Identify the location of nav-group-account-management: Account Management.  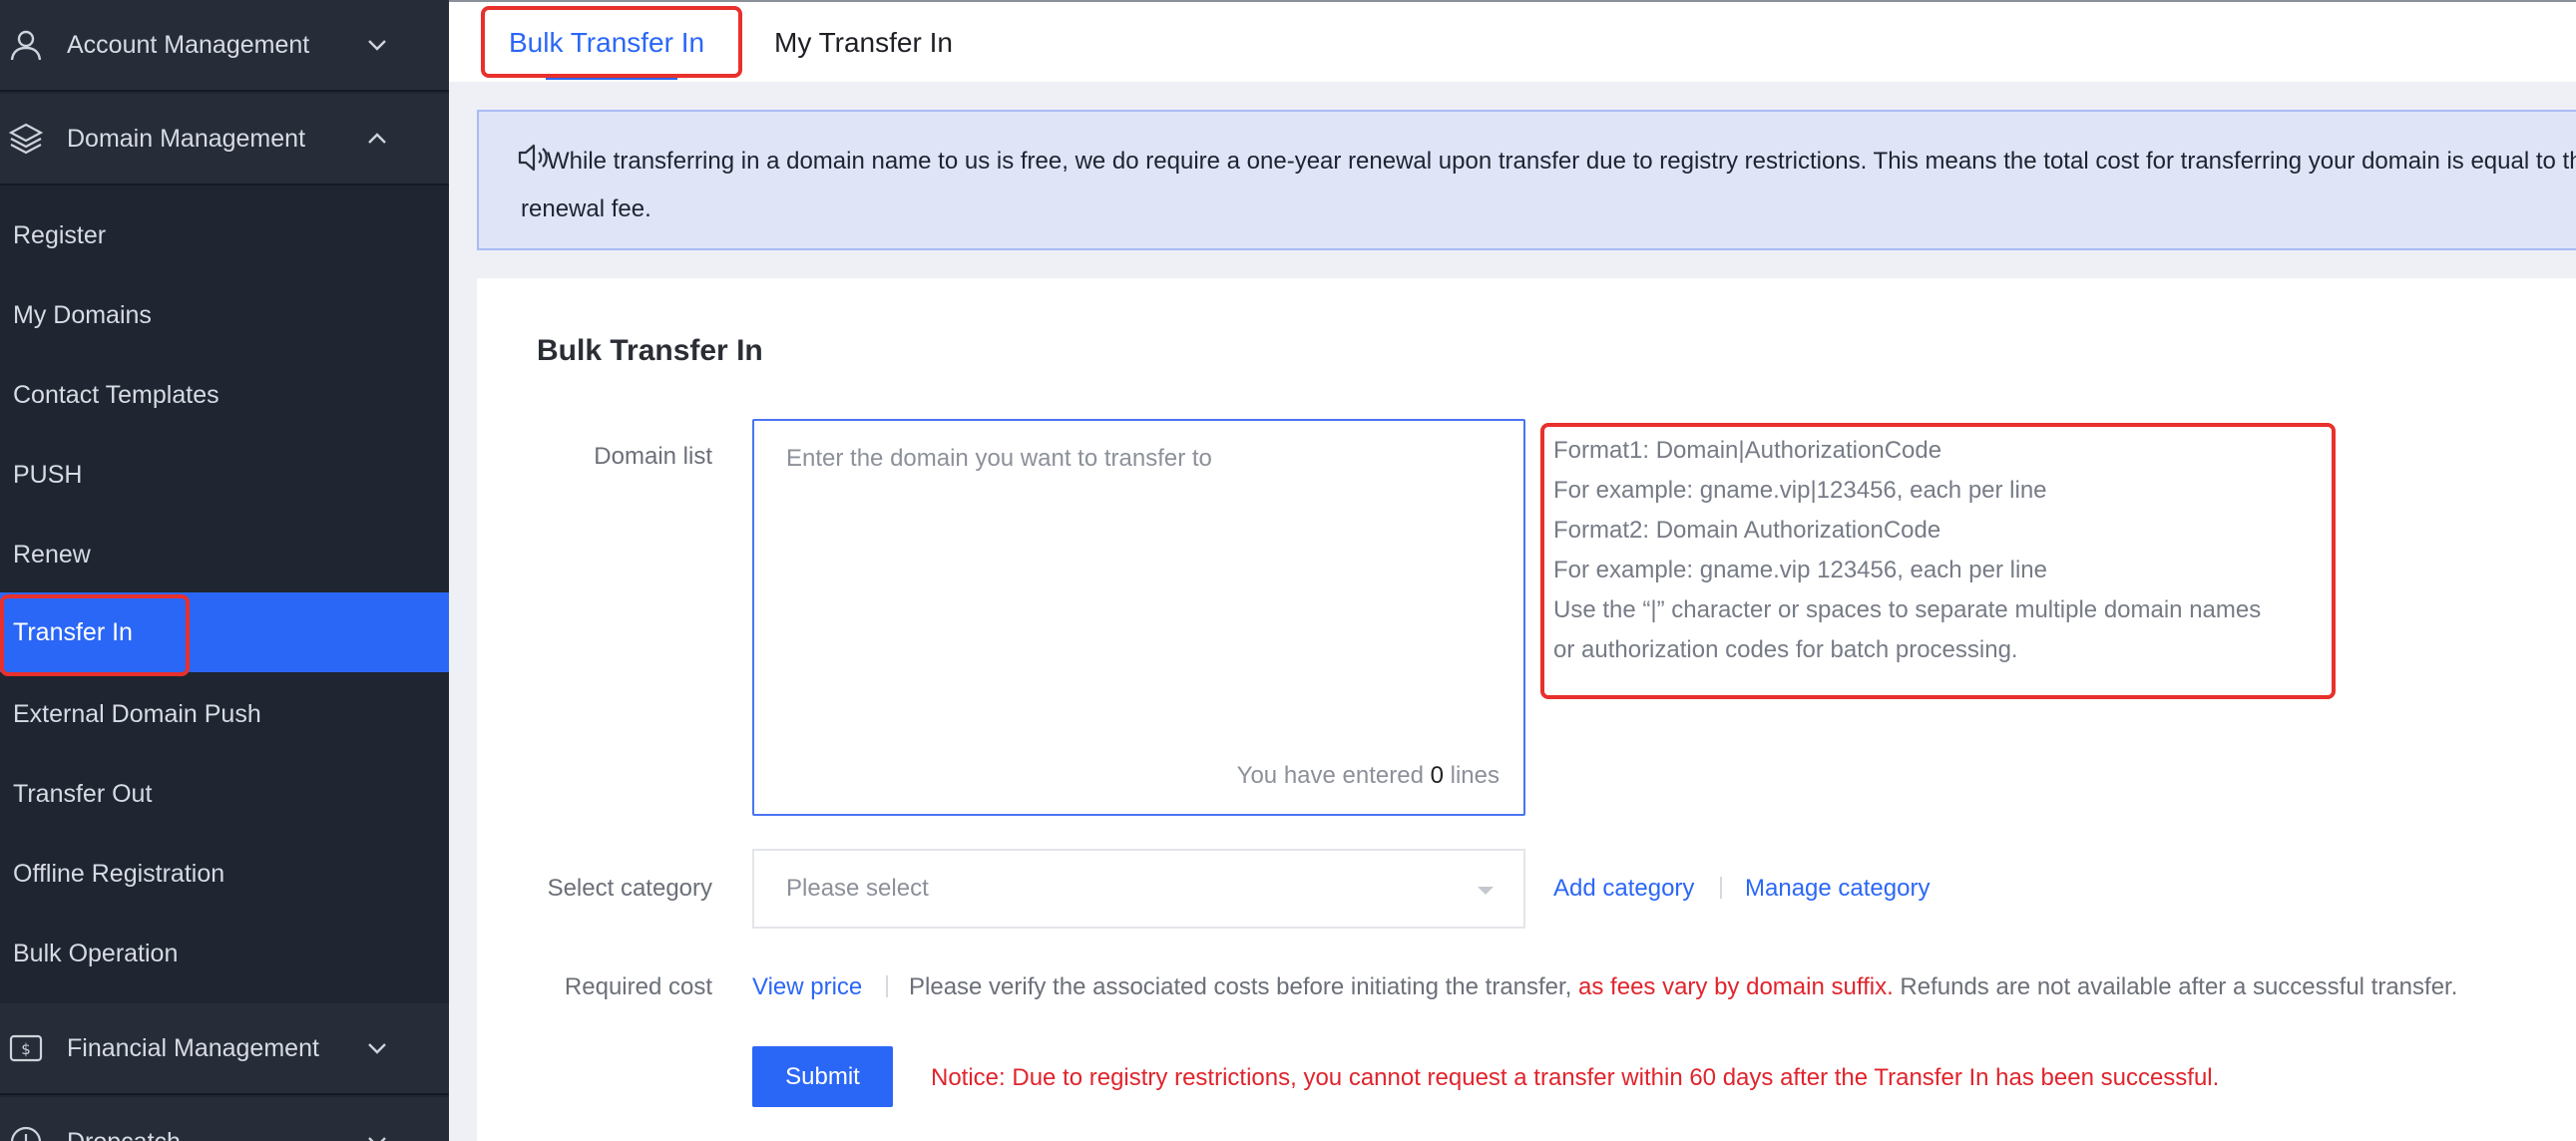
(224, 46).